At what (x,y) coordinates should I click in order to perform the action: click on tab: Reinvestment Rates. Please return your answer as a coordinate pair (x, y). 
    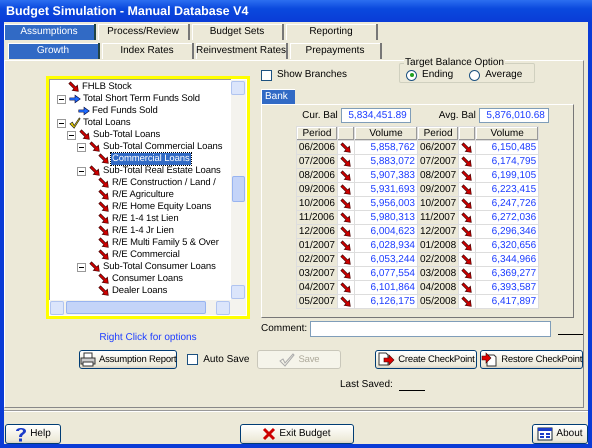
    Looking at the image, I should click on (242, 51).